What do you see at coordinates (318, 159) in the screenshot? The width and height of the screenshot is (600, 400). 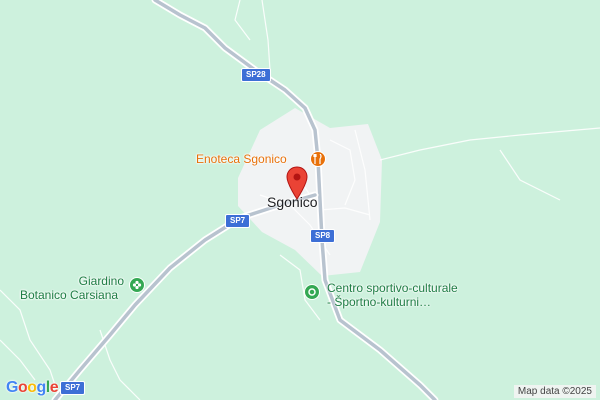 I see `fork-knife-icon` at bounding box center [318, 159].